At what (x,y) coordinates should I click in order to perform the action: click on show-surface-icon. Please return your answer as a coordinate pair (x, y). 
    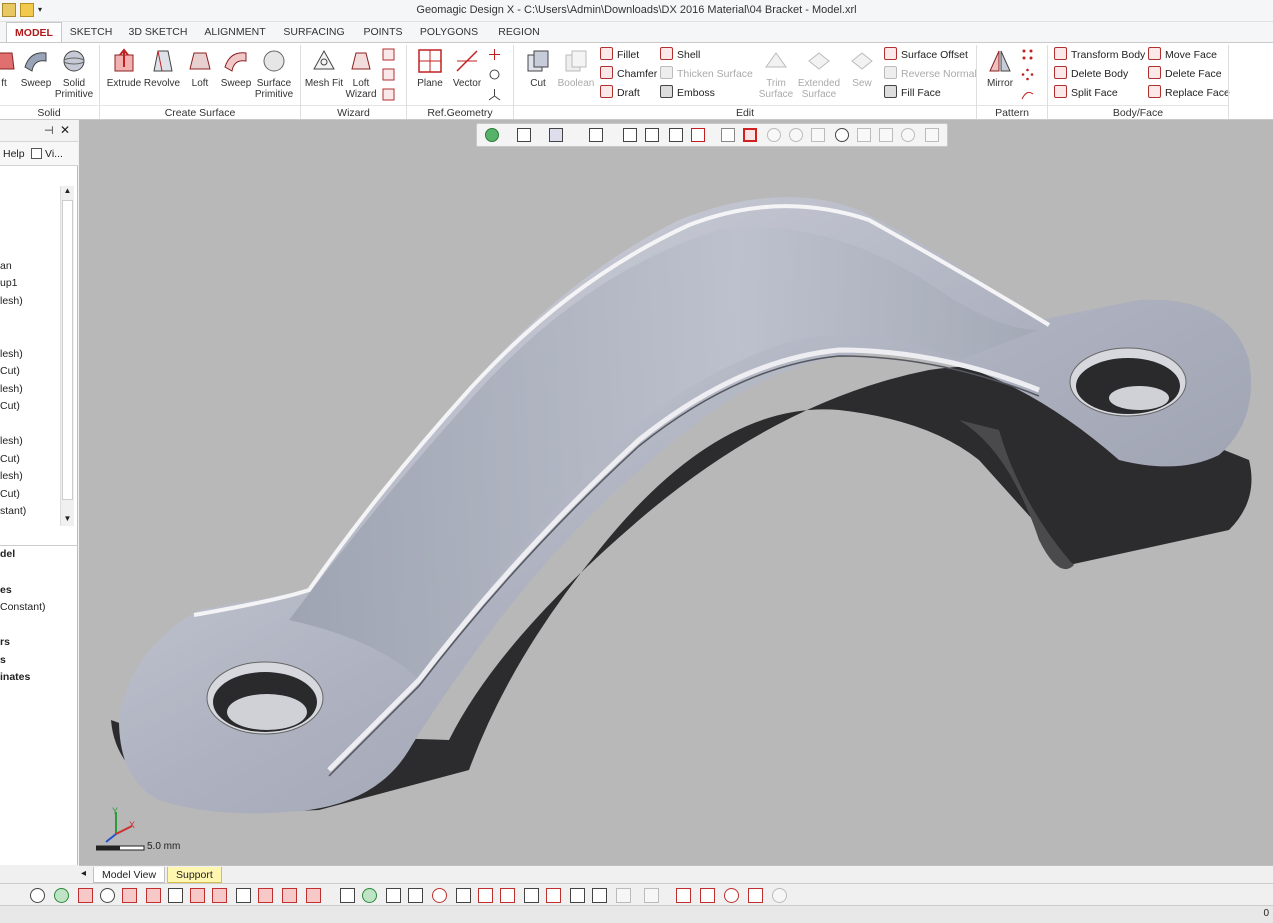
    Looking at the image, I should click on (243, 895).